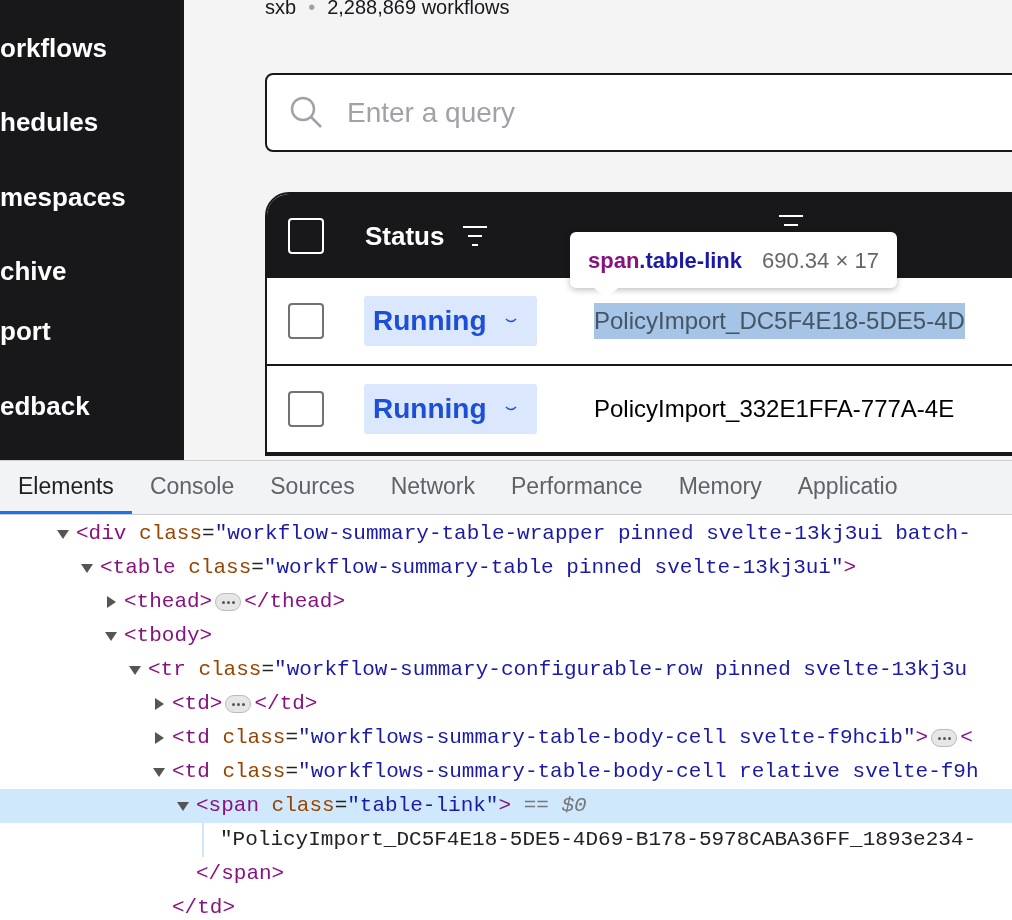 The width and height of the screenshot is (1012, 920). I want to click on dom-tree-row: <td> </td>, so click(506, 704).